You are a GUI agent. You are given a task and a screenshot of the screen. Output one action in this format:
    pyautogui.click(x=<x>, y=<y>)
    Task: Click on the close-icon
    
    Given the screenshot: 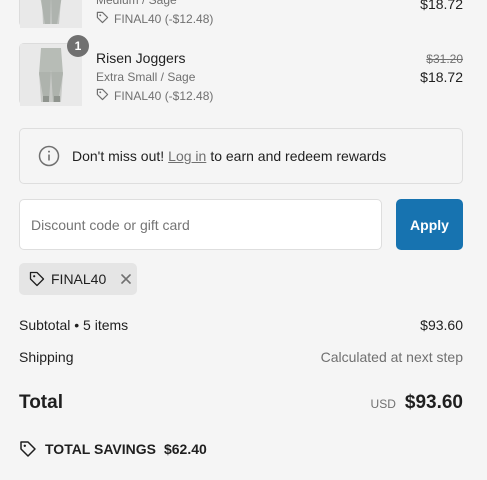 What is the action you would take?
    pyautogui.click(x=126, y=279)
    